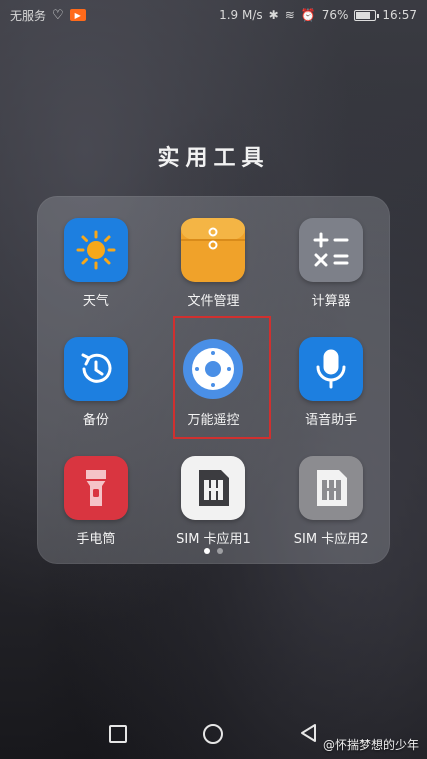 This screenshot has width=427, height=759. I want to click on app-label: SIM 卡应用1, so click(213, 539).